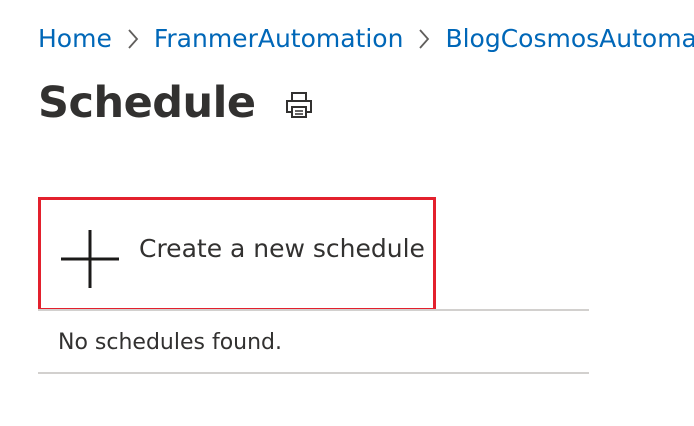  What do you see at coordinates (170, 342) in the screenshot?
I see `empty-state-message: No schedules found.` at bounding box center [170, 342].